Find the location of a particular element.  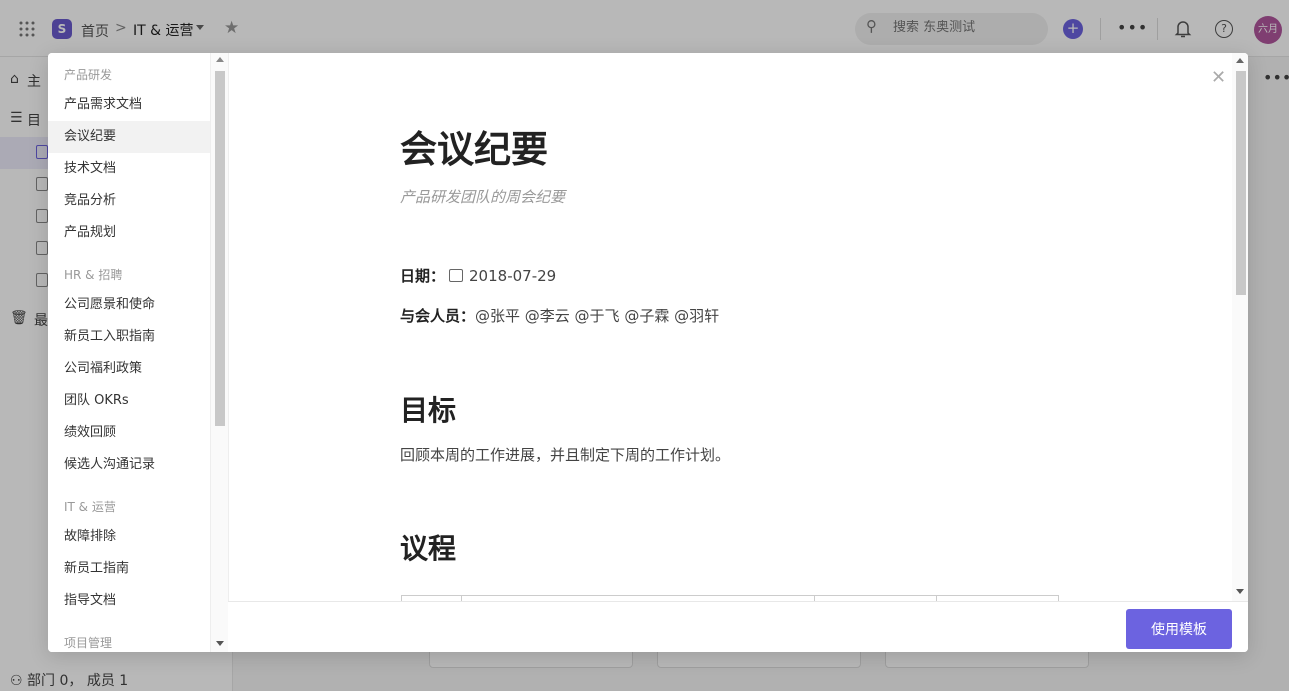

template-item: 公司福利政策 is located at coordinates (129, 369).